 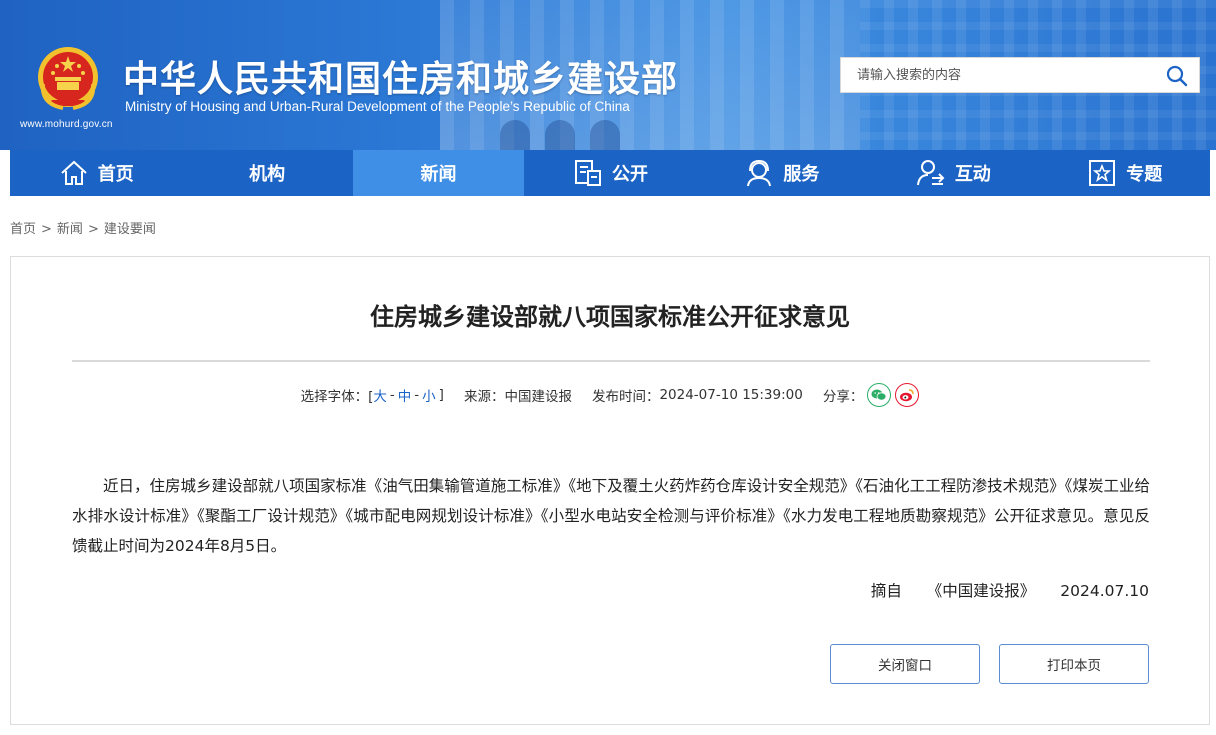 I want to click on font-size-small: 小, so click(x=429, y=395).